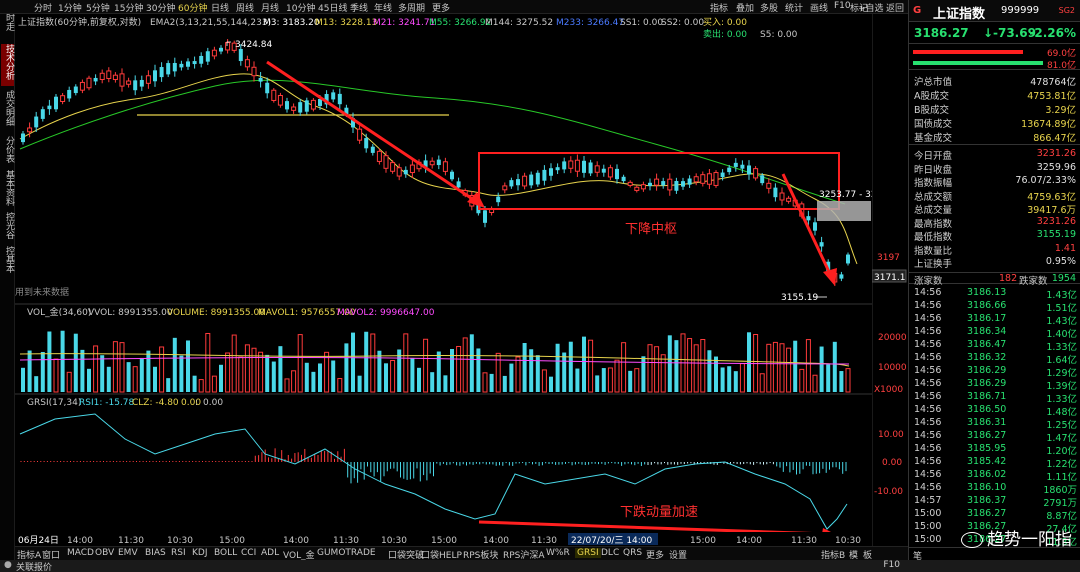 Image resolution: width=1080 pixels, height=572 pixels. What do you see at coordinates (994, 489) in the screenshot?
I see `tick-row: 14:56 3186.10 1860万` at bounding box center [994, 489].